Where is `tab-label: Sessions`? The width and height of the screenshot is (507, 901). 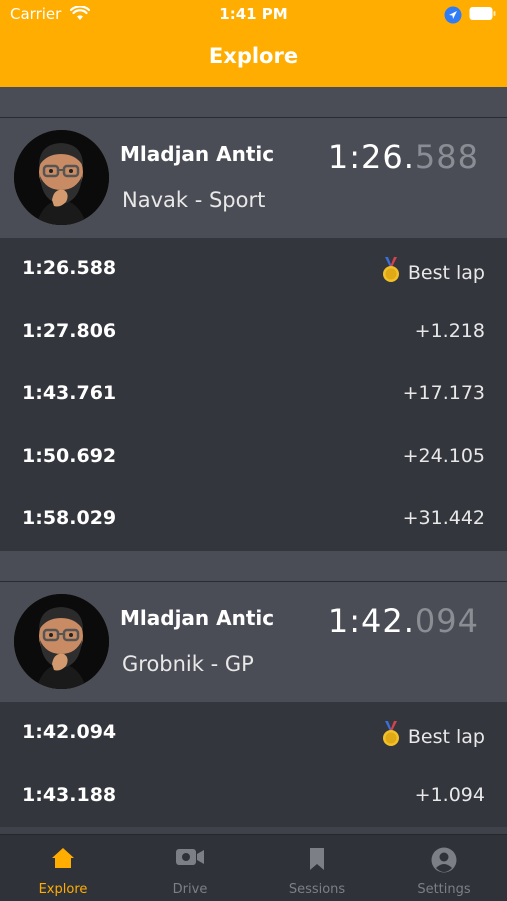 tab-label: Sessions is located at coordinates (317, 889).